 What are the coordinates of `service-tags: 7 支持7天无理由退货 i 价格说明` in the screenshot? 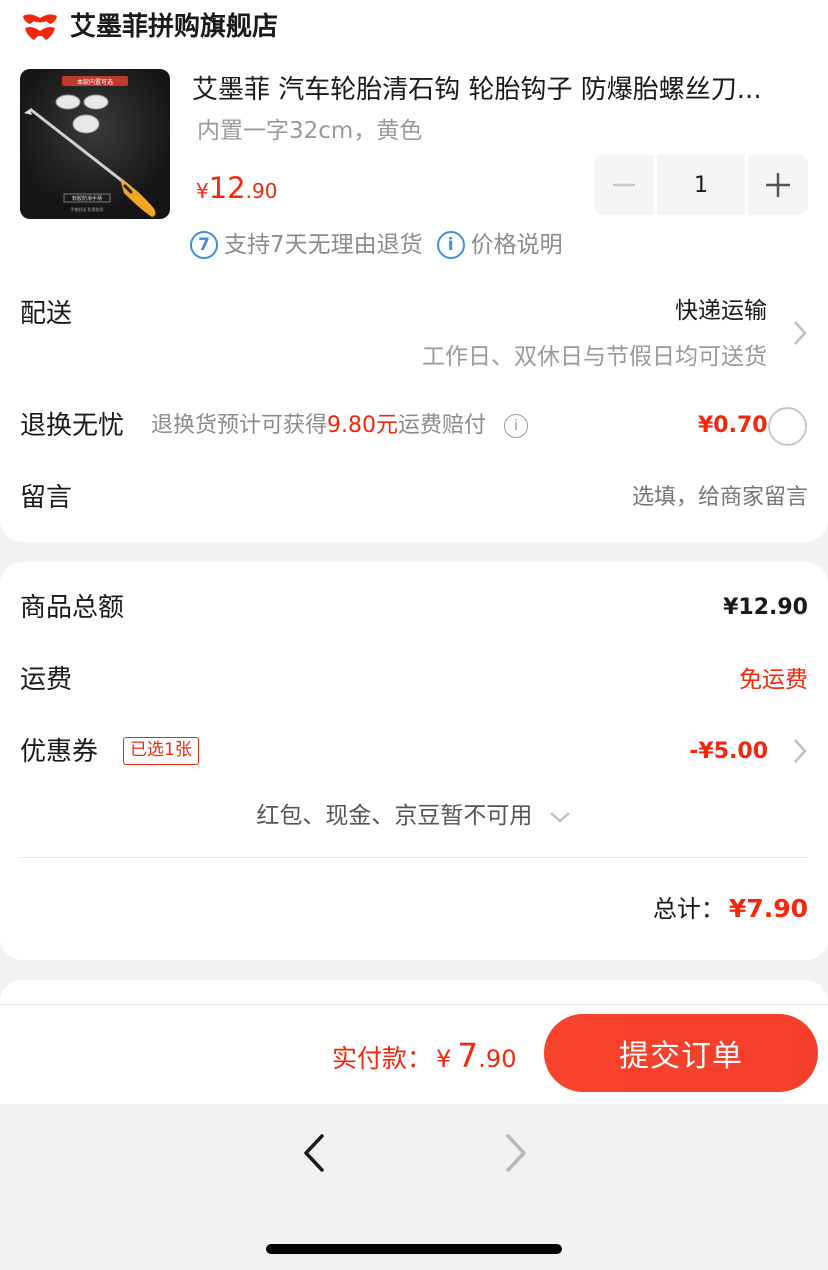 It's located at (376, 245).